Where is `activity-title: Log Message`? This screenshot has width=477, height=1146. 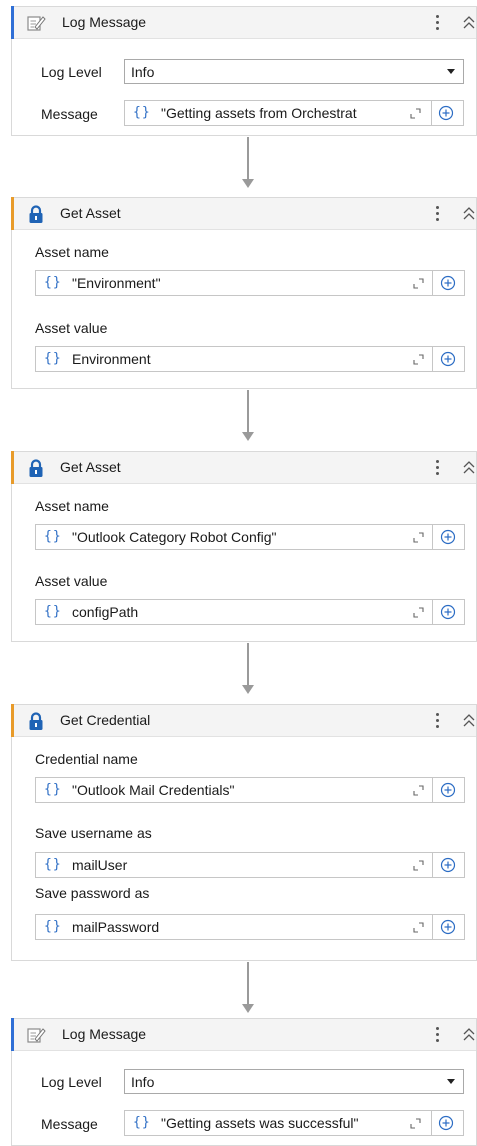
activity-title: Log Message is located at coordinates (104, 22).